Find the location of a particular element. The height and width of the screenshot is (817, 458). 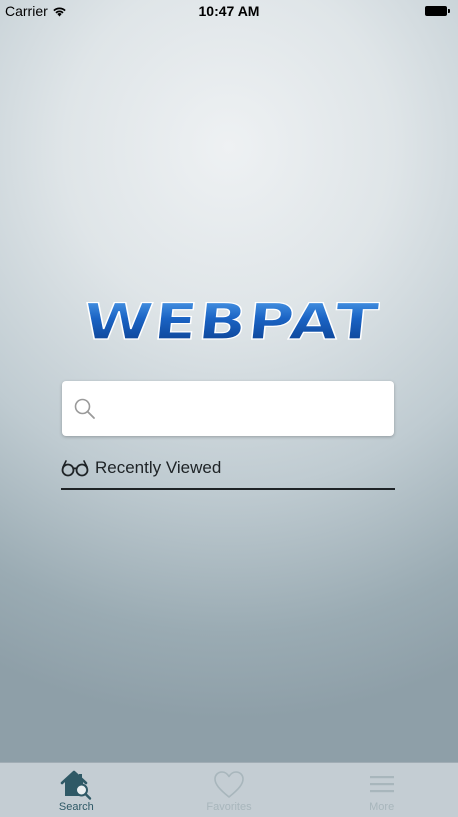

tab-favorites: Favorites is located at coordinates (229, 790).